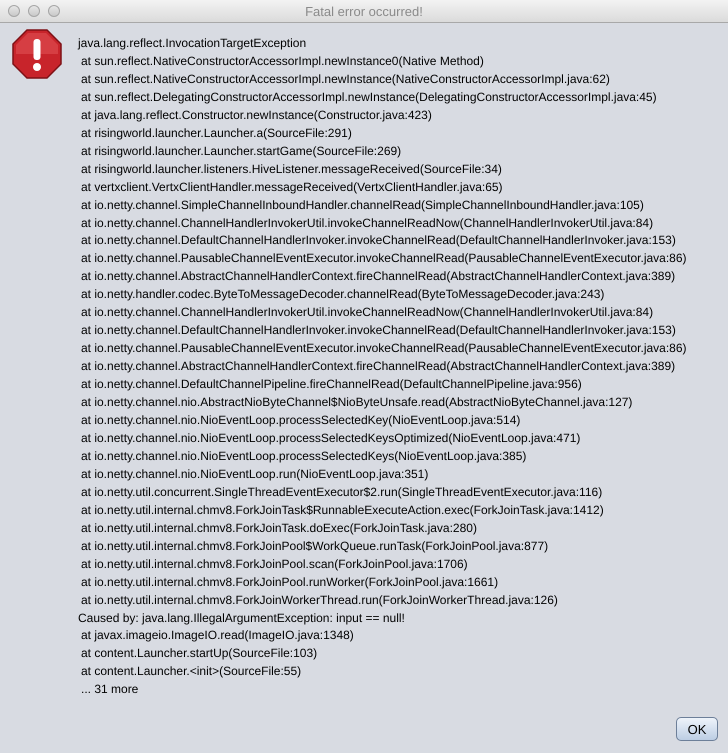 Image resolution: width=728 pixels, height=753 pixels. Describe the element at coordinates (291, 187) in the screenshot. I see `stack-trace-line: at vertxclient.VertxClientHandler.messageReceived(VertxClientHandler.java:65)` at that location.